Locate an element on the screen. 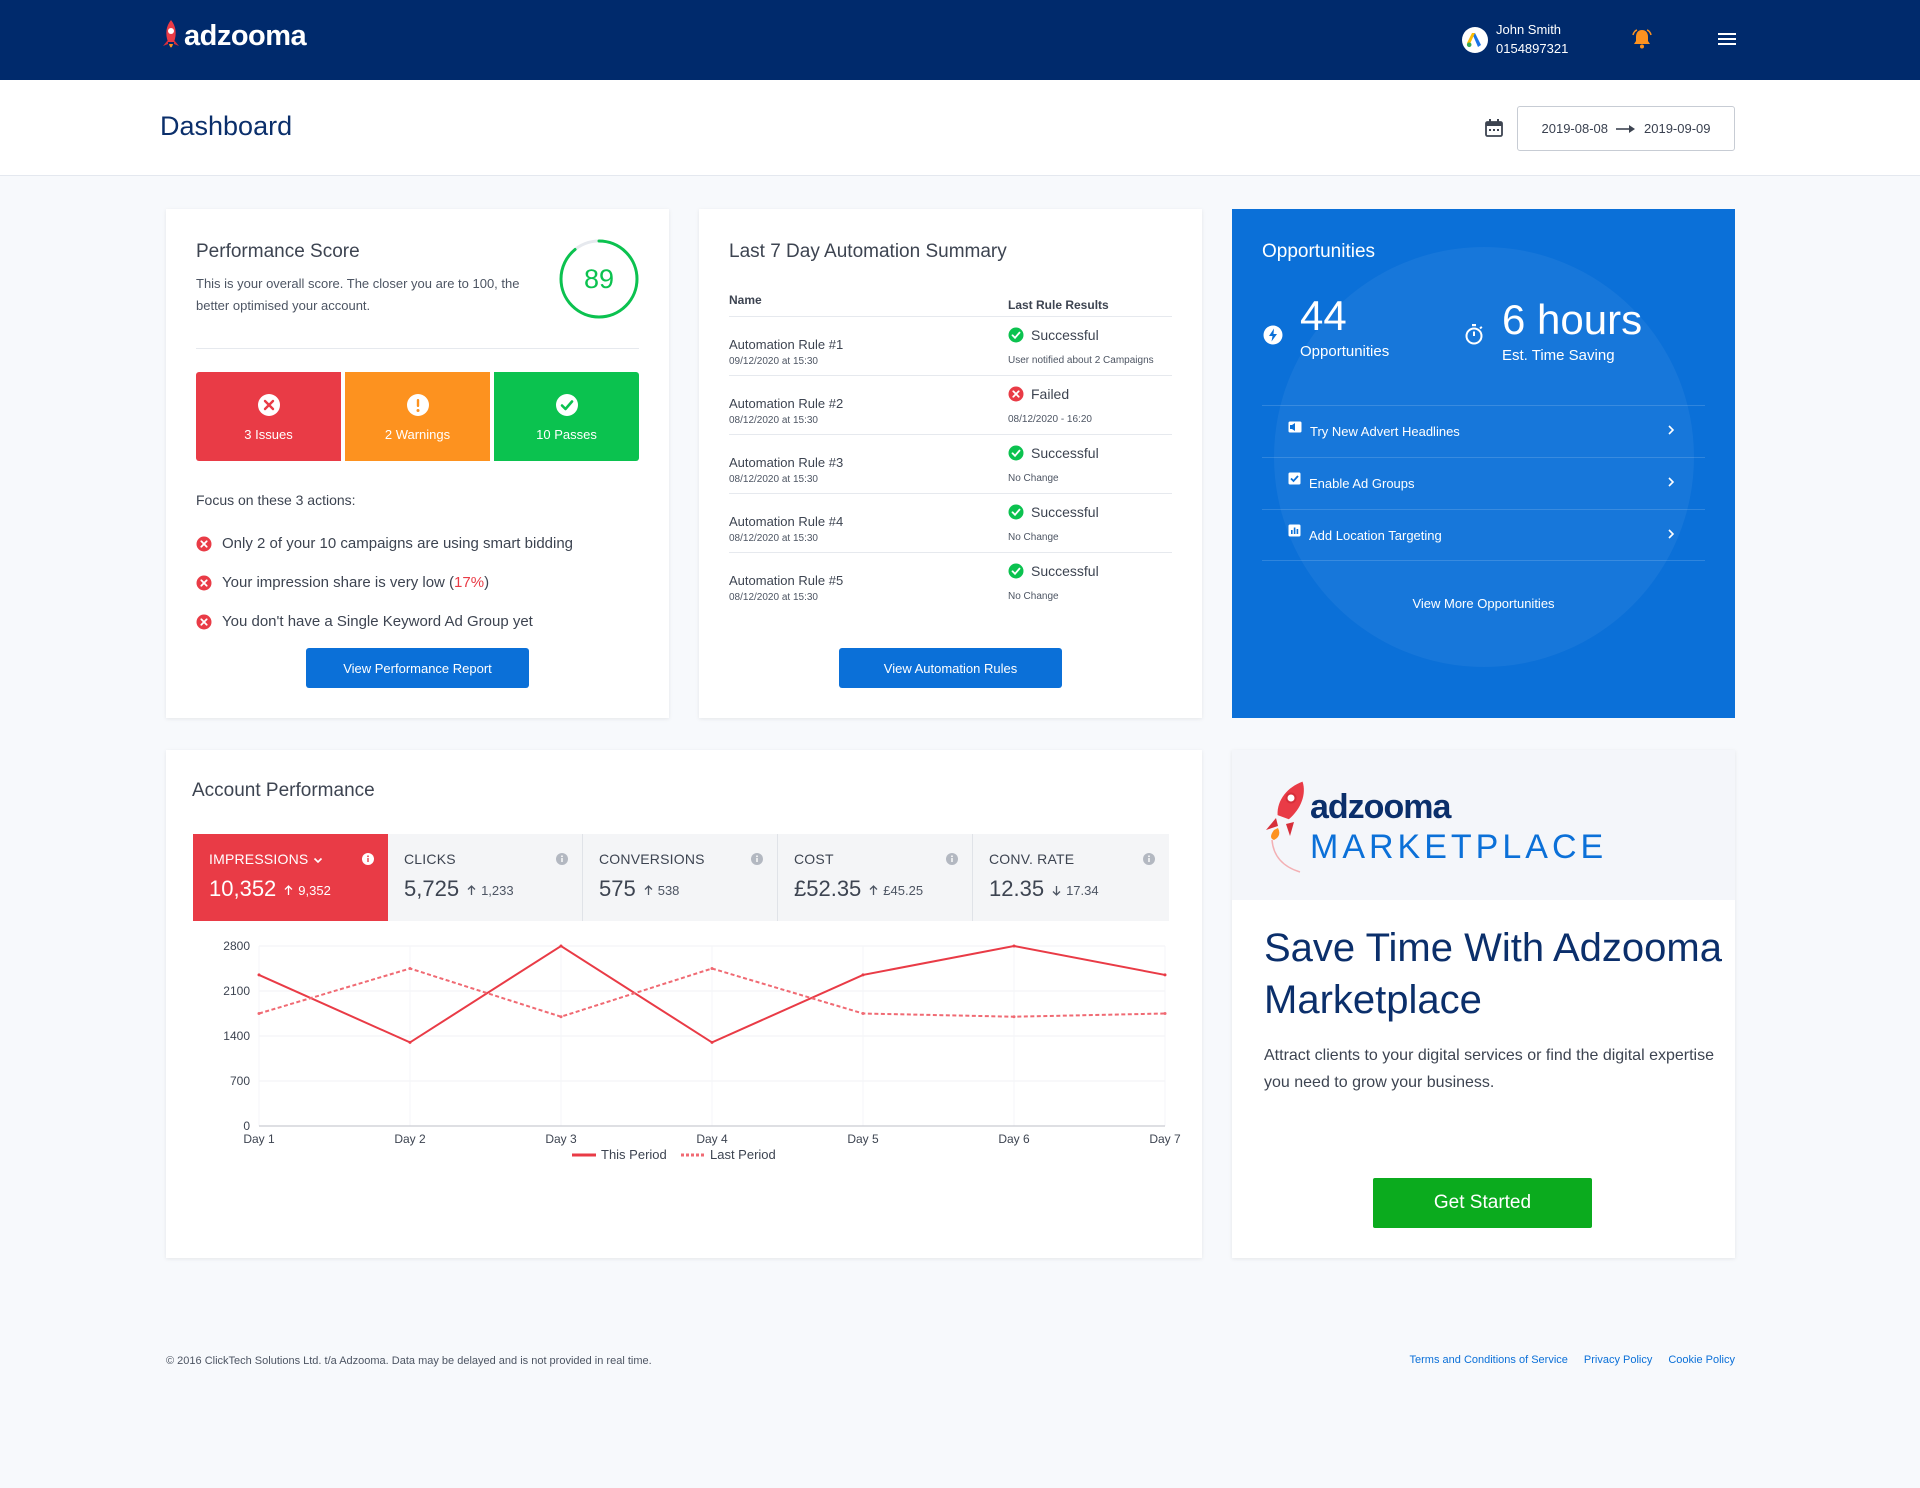 The width and height of the screenshot is (1920, 1488). metric-tab-clicks: CLICKS 5,725 1,233 is located at coordinates (485, 877).